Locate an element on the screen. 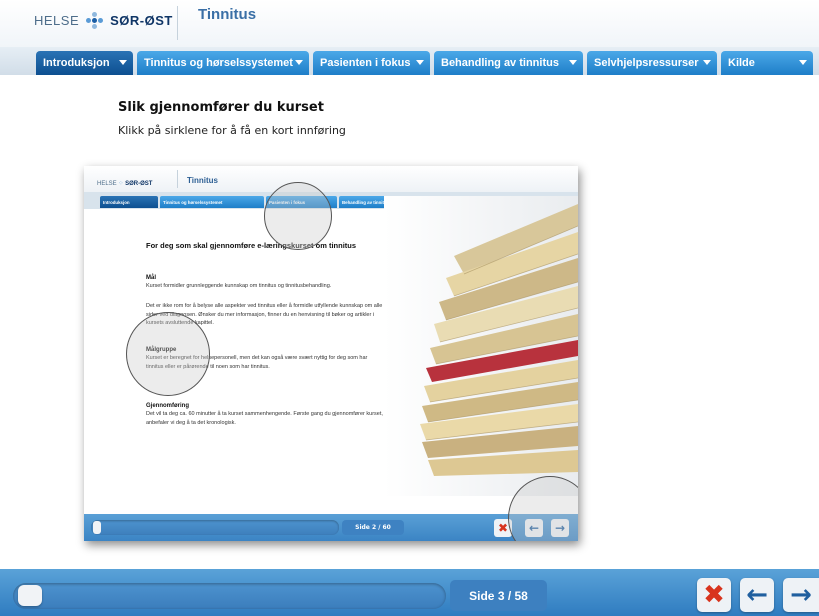  tab-label: Behandling av tinnitus is located at coordinates (500, 63).